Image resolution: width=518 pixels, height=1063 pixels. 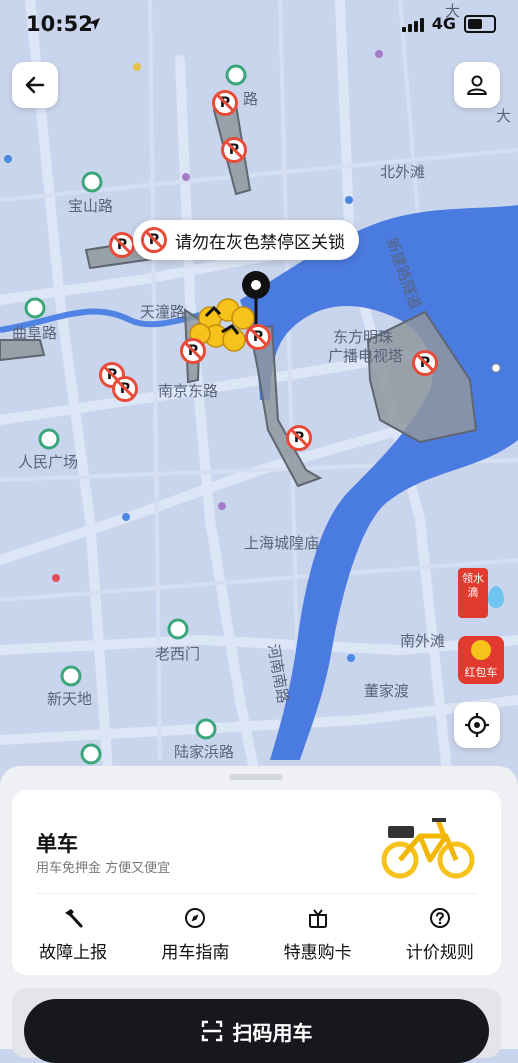 What do you see at coordinates (439, 918) in the screenshot?
I see `question-icon` at bounding box center [439, 918].